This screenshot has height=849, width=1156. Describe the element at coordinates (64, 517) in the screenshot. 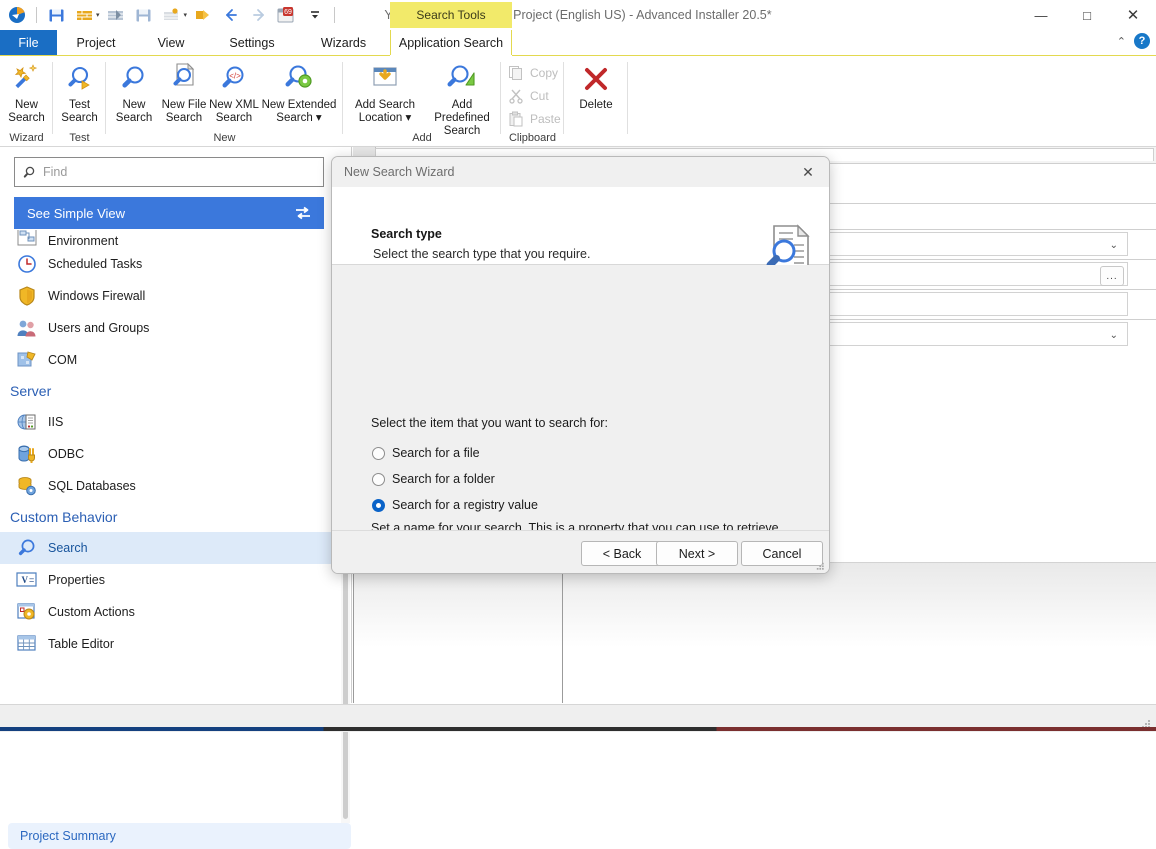

I see `sidebar-header-custom-behavior: Custom Behavior` at that location.